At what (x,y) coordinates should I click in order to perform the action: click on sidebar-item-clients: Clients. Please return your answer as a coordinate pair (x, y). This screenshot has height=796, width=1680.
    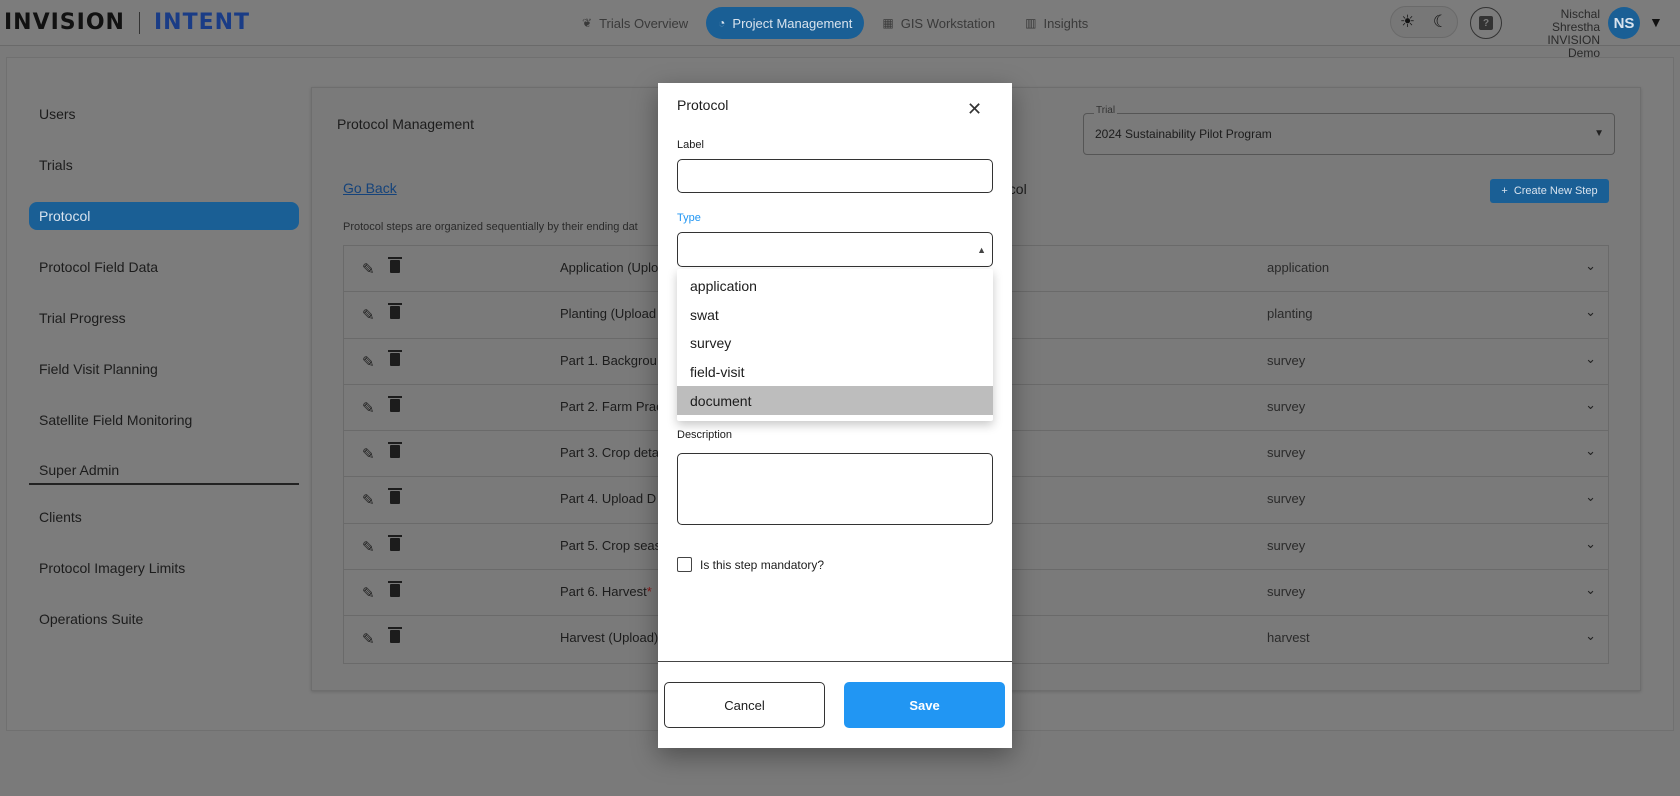
    Looking at the image, I should click on (164, 517).